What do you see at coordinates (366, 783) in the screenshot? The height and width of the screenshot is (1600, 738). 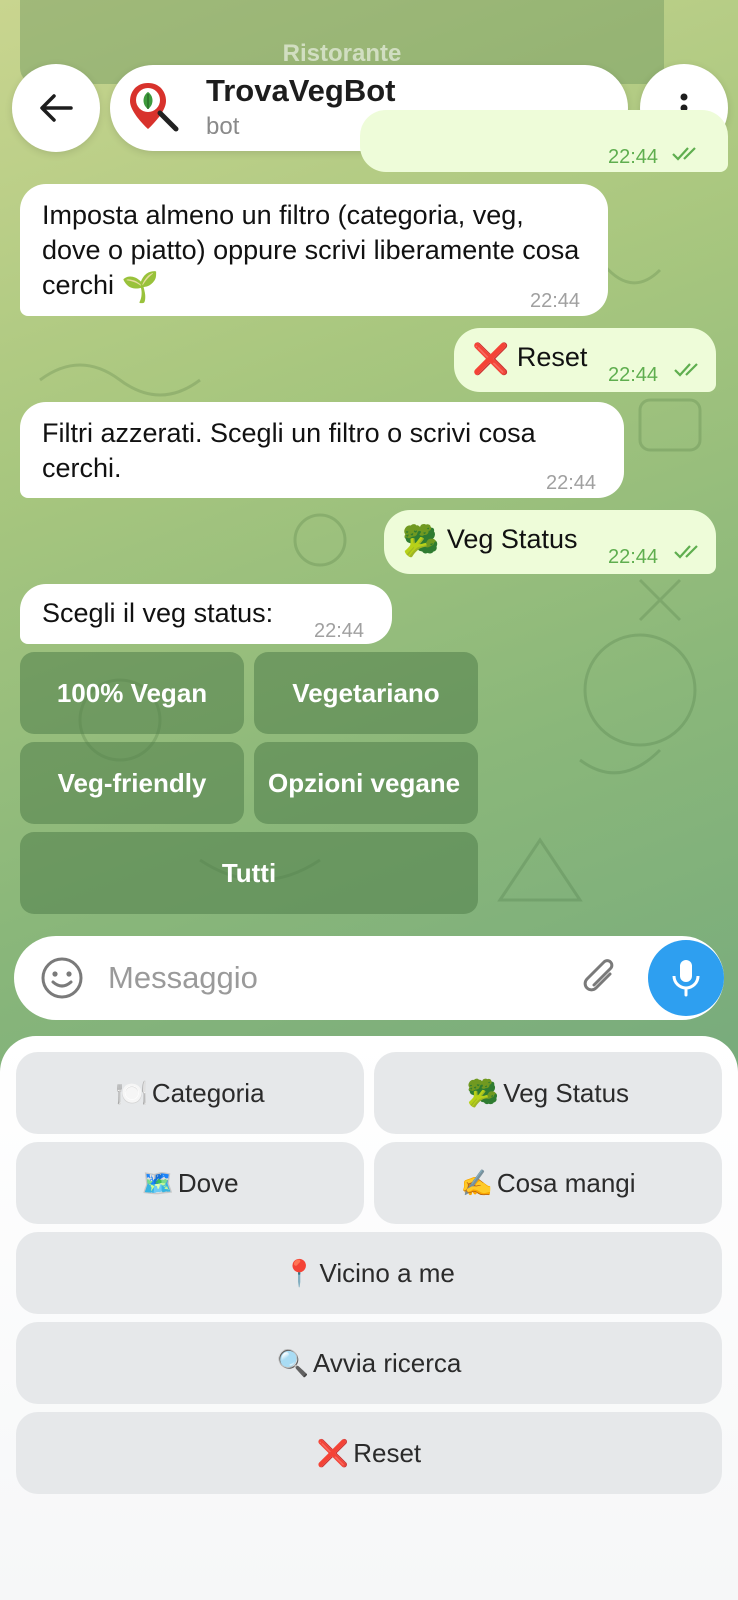 I see `inline-button-opzioni-vegane: Opzioni vegane` at bounding box center [366, 783].